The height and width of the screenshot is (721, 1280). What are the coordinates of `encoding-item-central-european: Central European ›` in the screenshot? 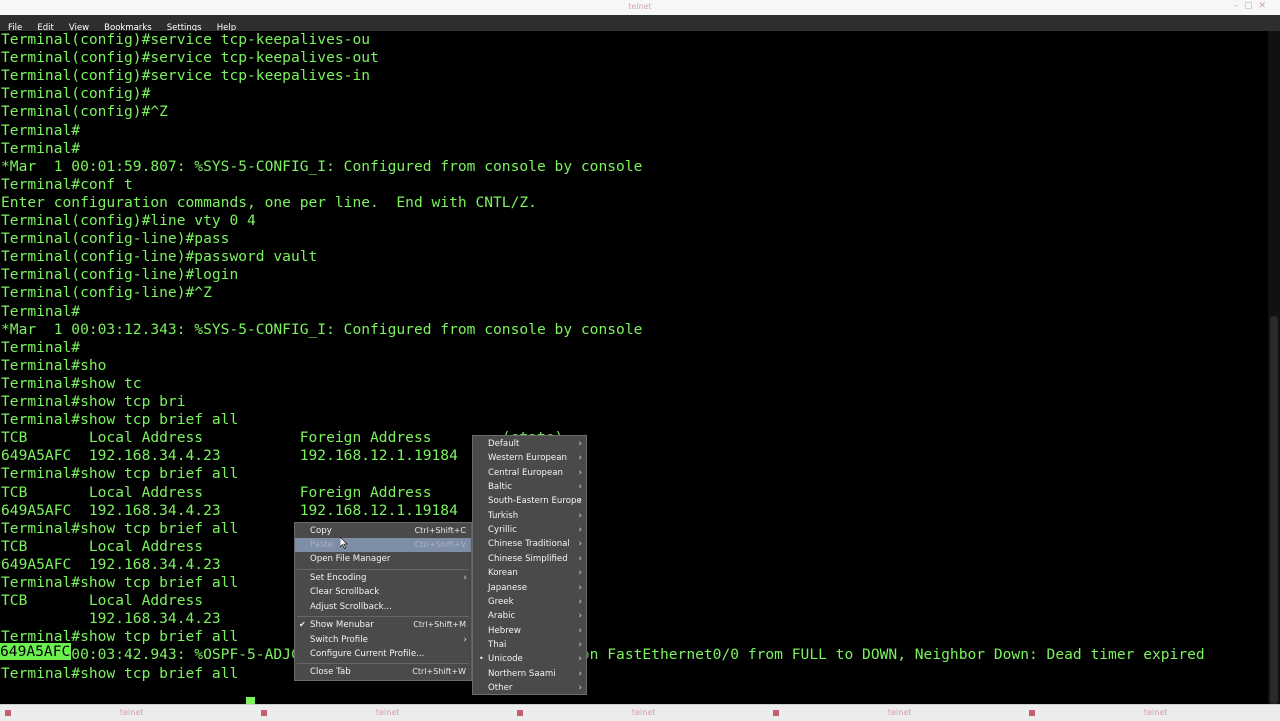 It's located at (529, 473).